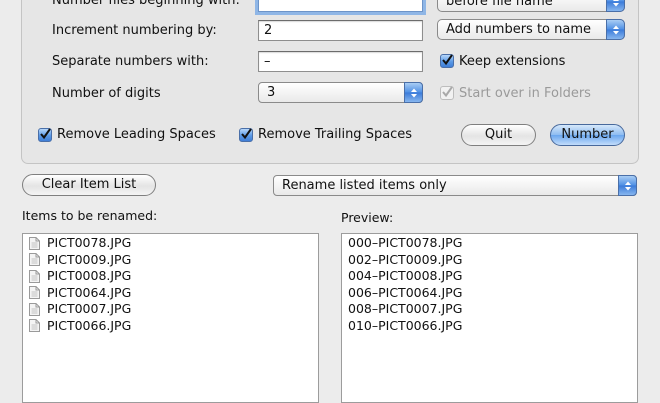 This screenshot has width=660, height=403. I want to click on clear-item-list-button: Clear Item List, so click(89, 185).